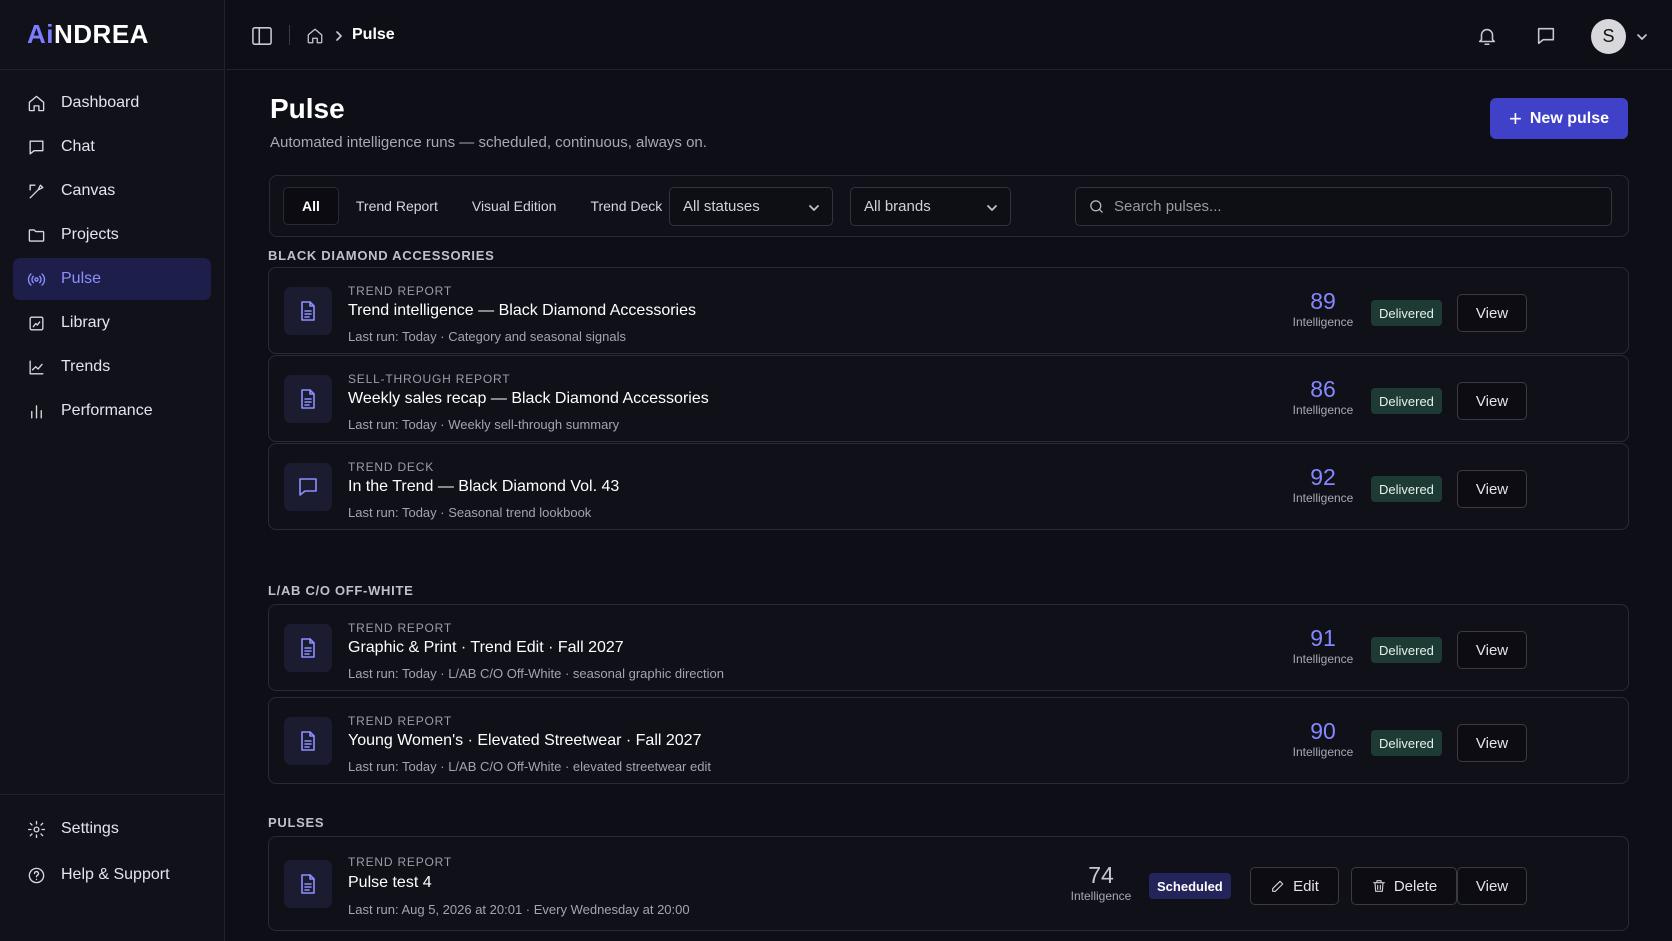  I want to click on sidebar-item-label: Projects, so click(90, 234).